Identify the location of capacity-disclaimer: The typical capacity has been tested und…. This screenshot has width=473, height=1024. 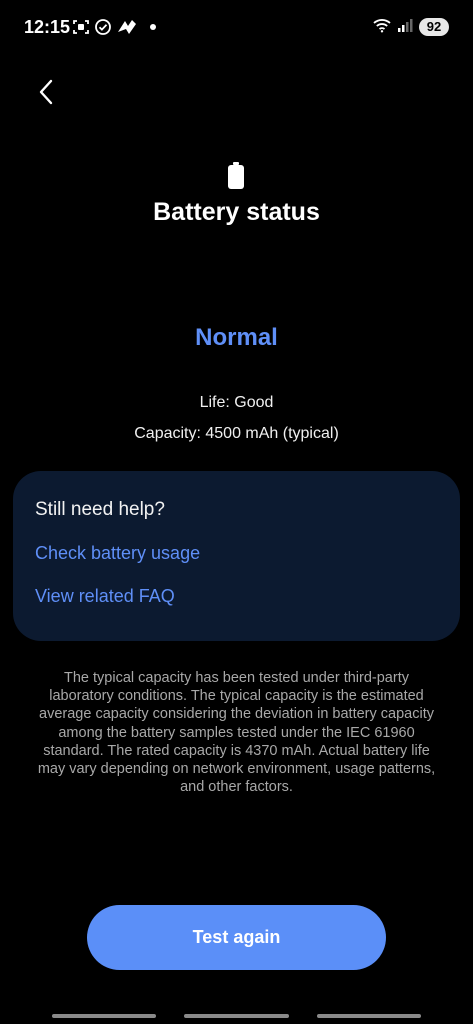
(236, 733).